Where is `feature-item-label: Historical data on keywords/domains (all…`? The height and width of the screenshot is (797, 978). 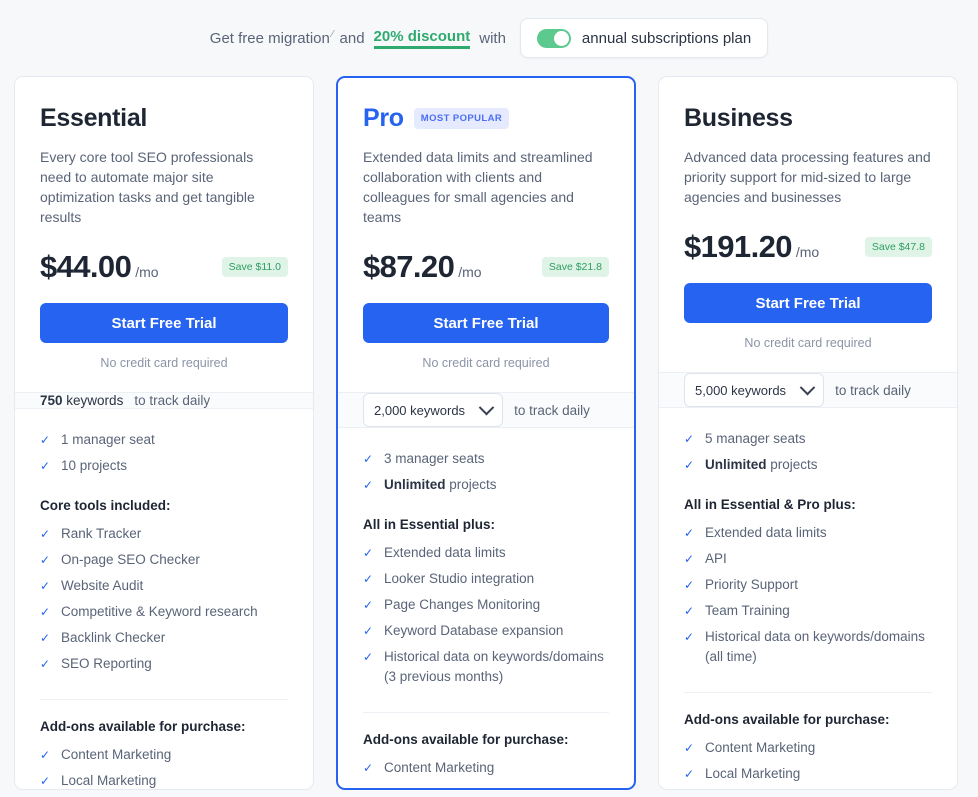 feature-item-label: Historical data on keywords/domains (all… is located at coordinates (815, 646).